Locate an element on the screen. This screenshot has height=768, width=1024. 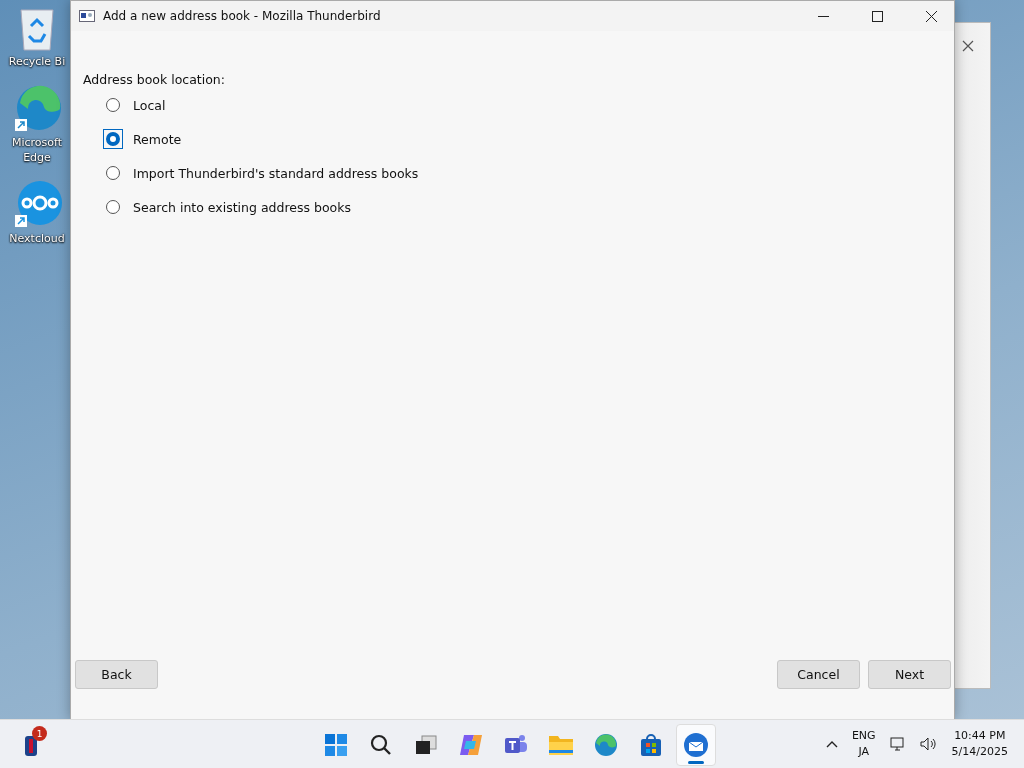
window-title: Add a new address book - Mozilla Thunderbird is located at coordinates (242, 16).